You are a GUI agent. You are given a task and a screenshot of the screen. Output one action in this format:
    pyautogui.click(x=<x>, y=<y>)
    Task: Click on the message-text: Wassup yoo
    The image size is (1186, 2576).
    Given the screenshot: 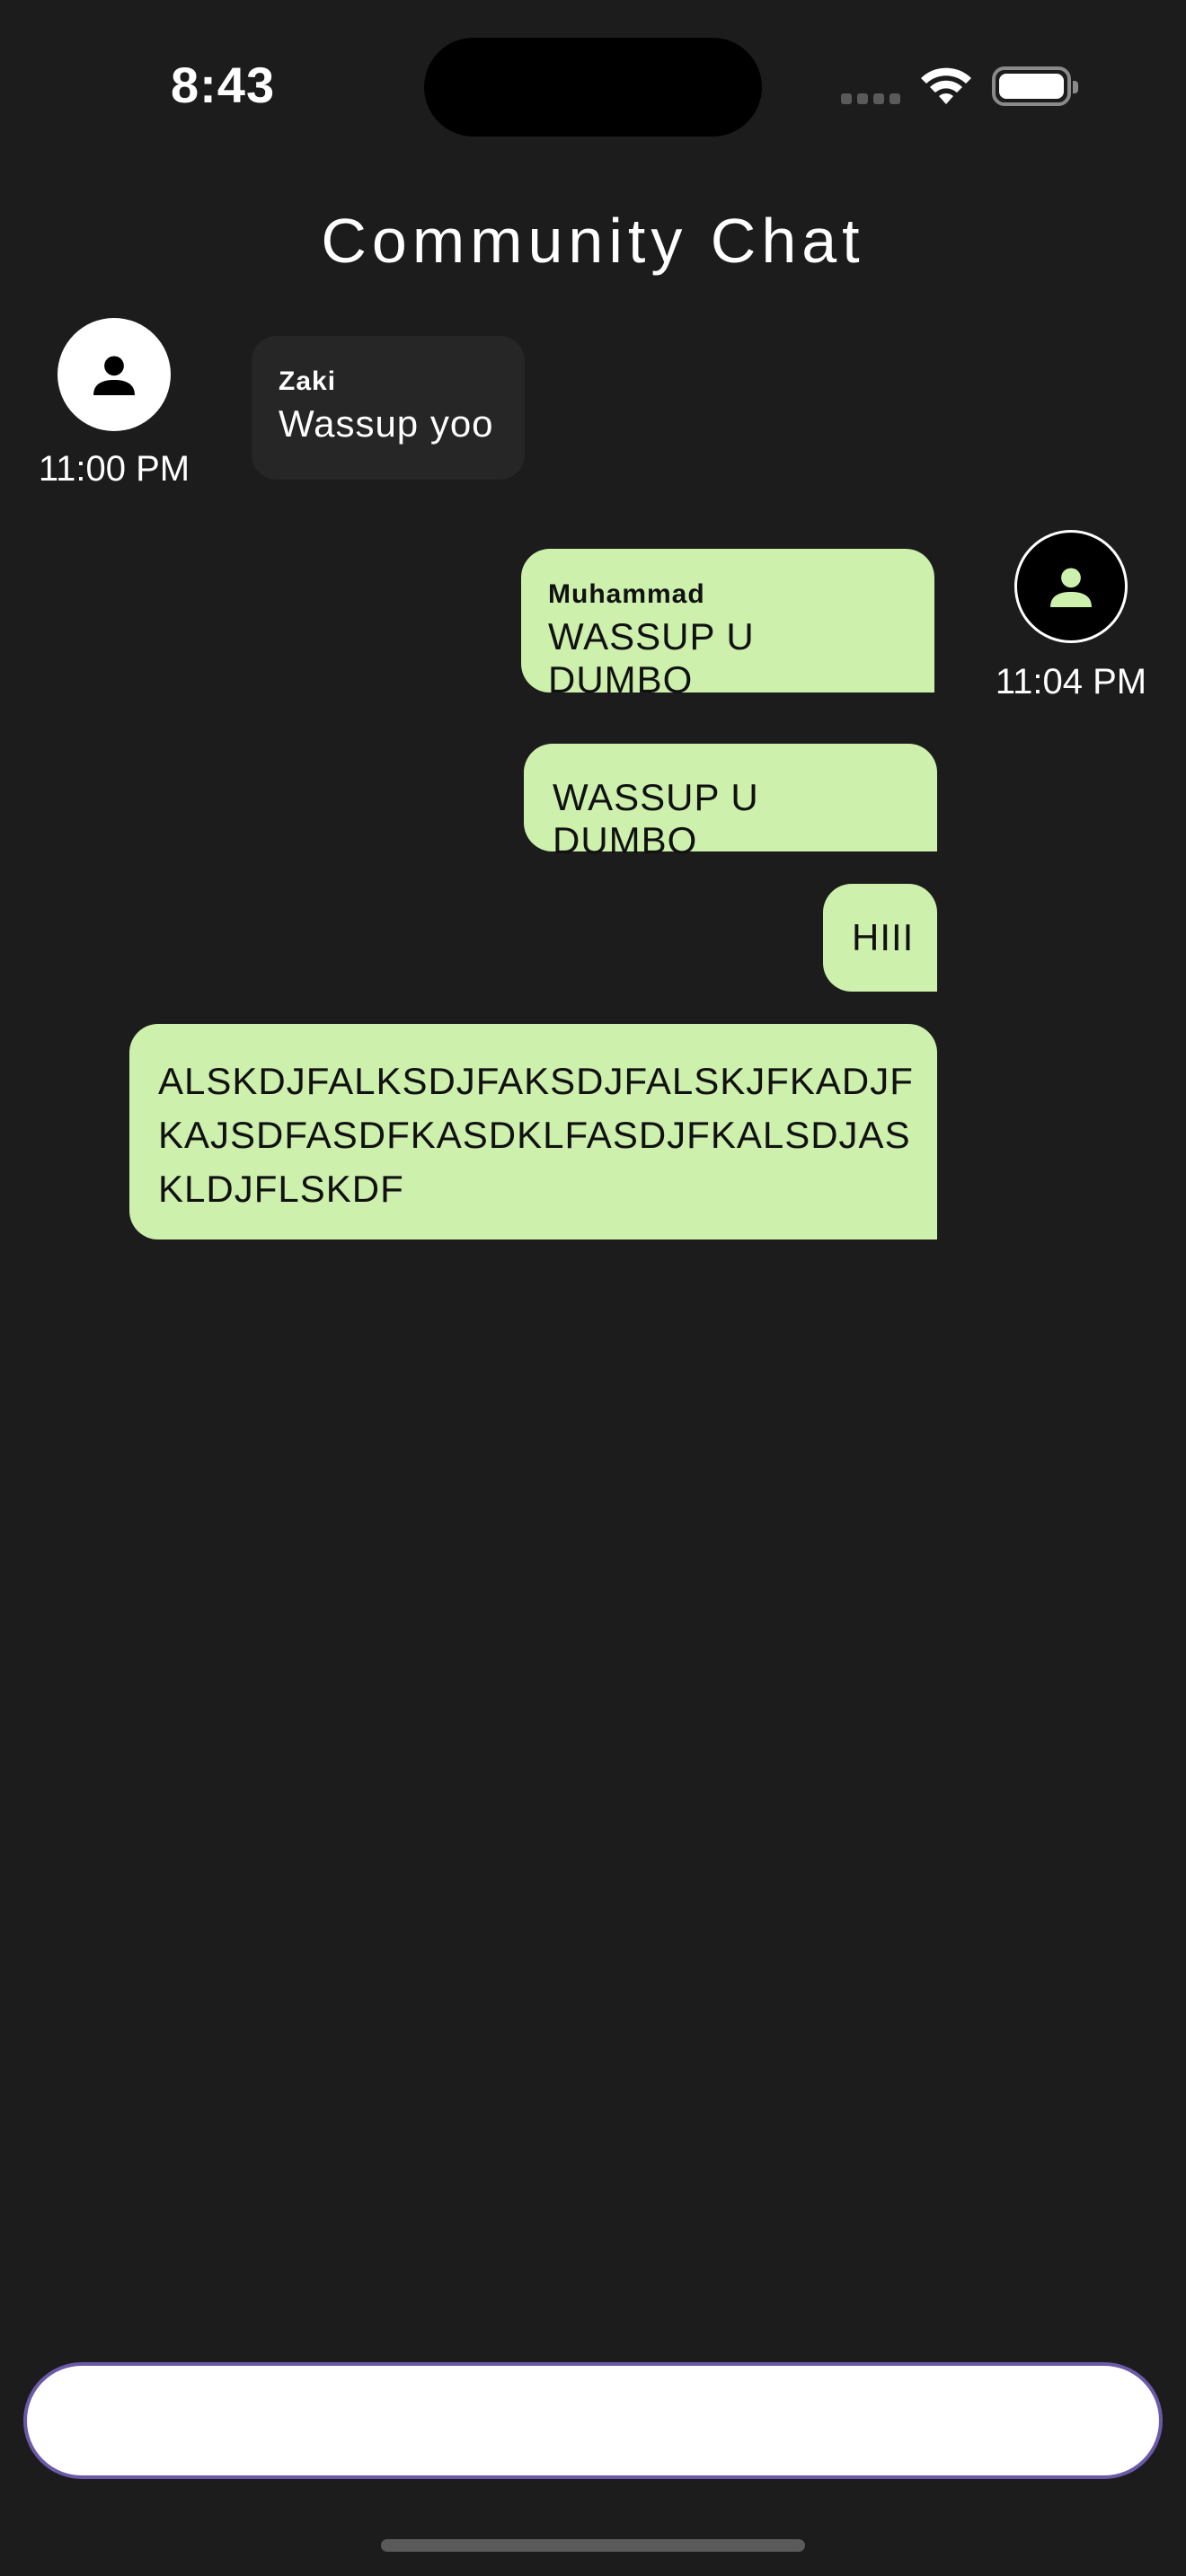 What is the action you would take?
    pyautogui.click(x=386, y=423)
    